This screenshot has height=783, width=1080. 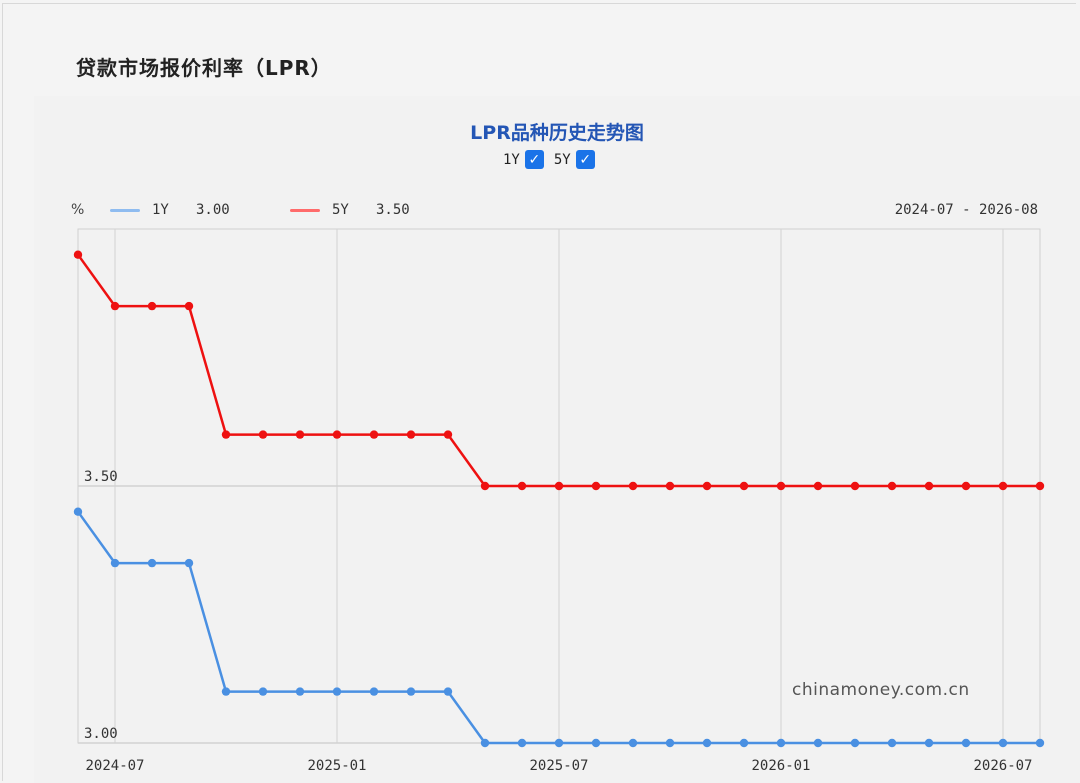 I want to click on x-tick-label: 2024-07, so click(x=114, y=766).